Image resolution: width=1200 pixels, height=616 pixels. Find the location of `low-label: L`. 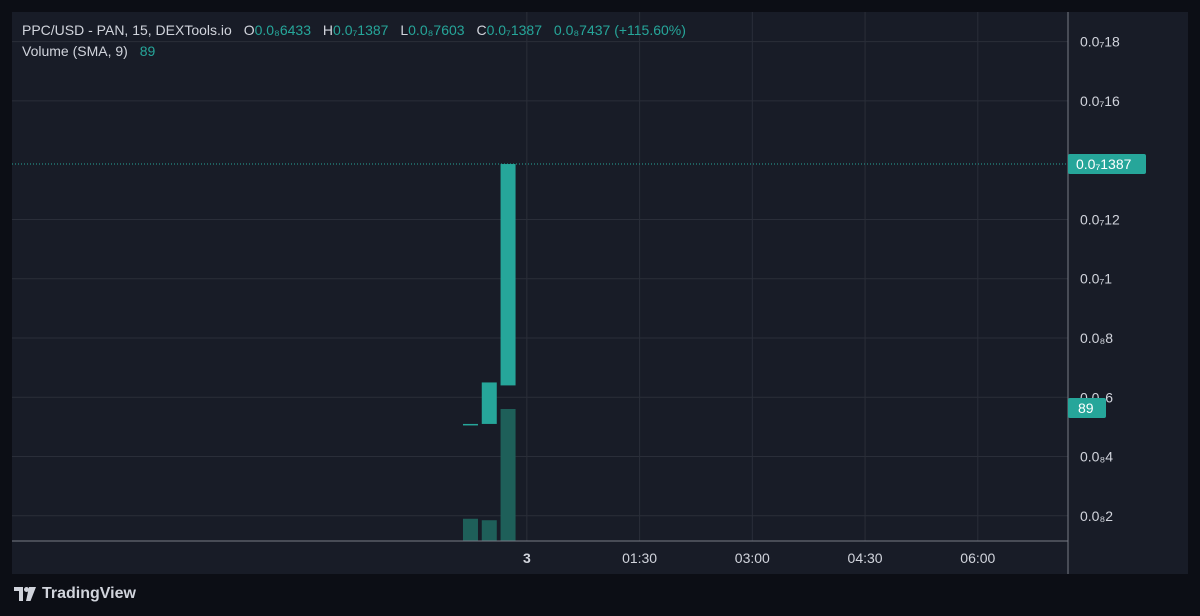

low-label: L is located at coordinates (404, 30).